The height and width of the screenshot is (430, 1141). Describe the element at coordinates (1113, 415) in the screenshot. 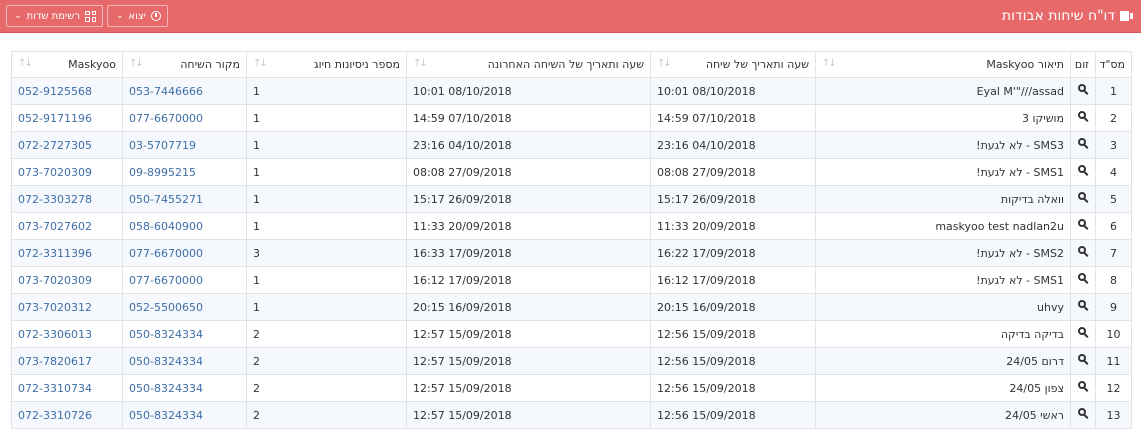

I see `cell-index: 13` at that location.